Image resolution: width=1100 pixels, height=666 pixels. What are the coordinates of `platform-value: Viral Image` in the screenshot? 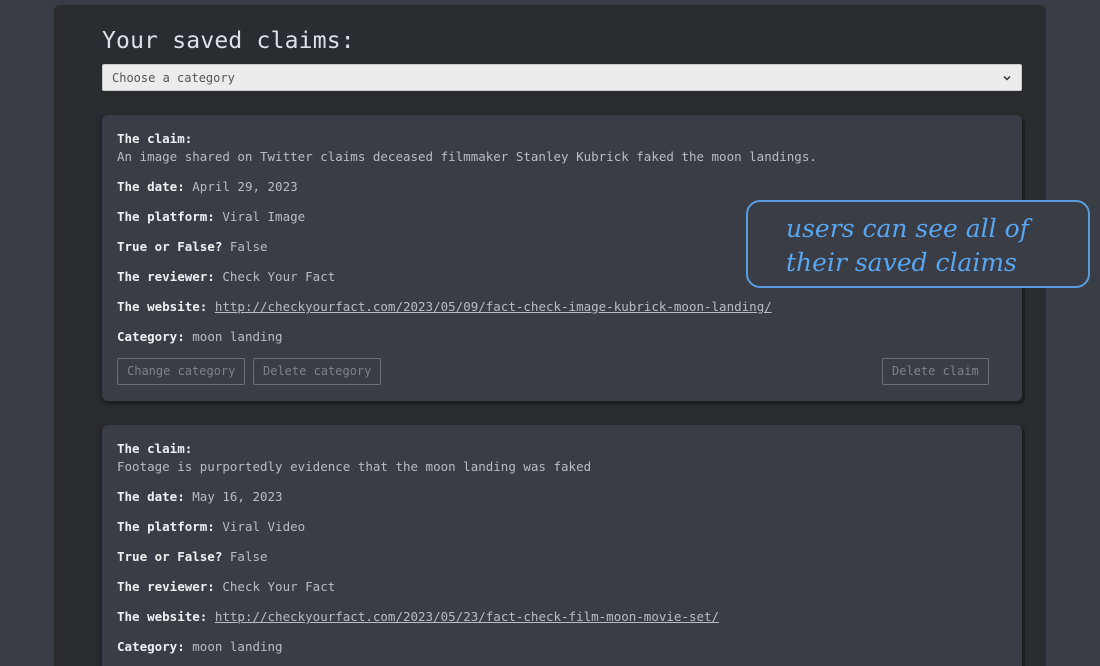 It's located at (264, 216).